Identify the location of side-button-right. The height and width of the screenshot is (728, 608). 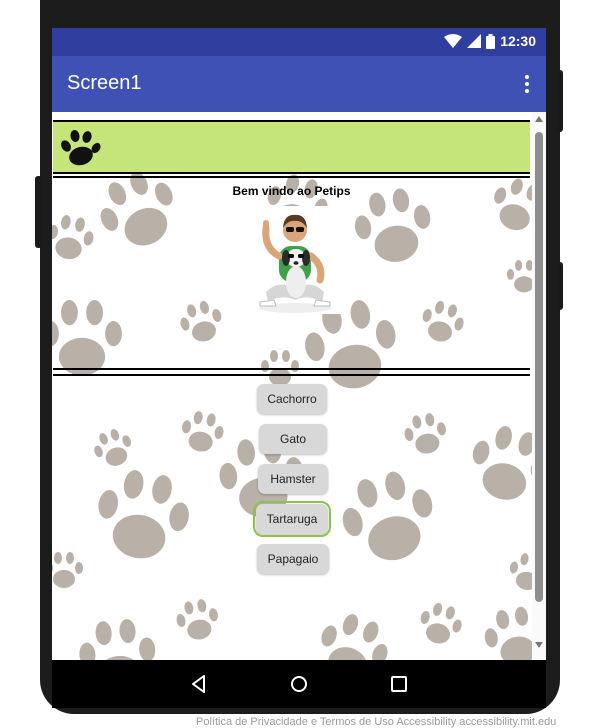
(560, 101).